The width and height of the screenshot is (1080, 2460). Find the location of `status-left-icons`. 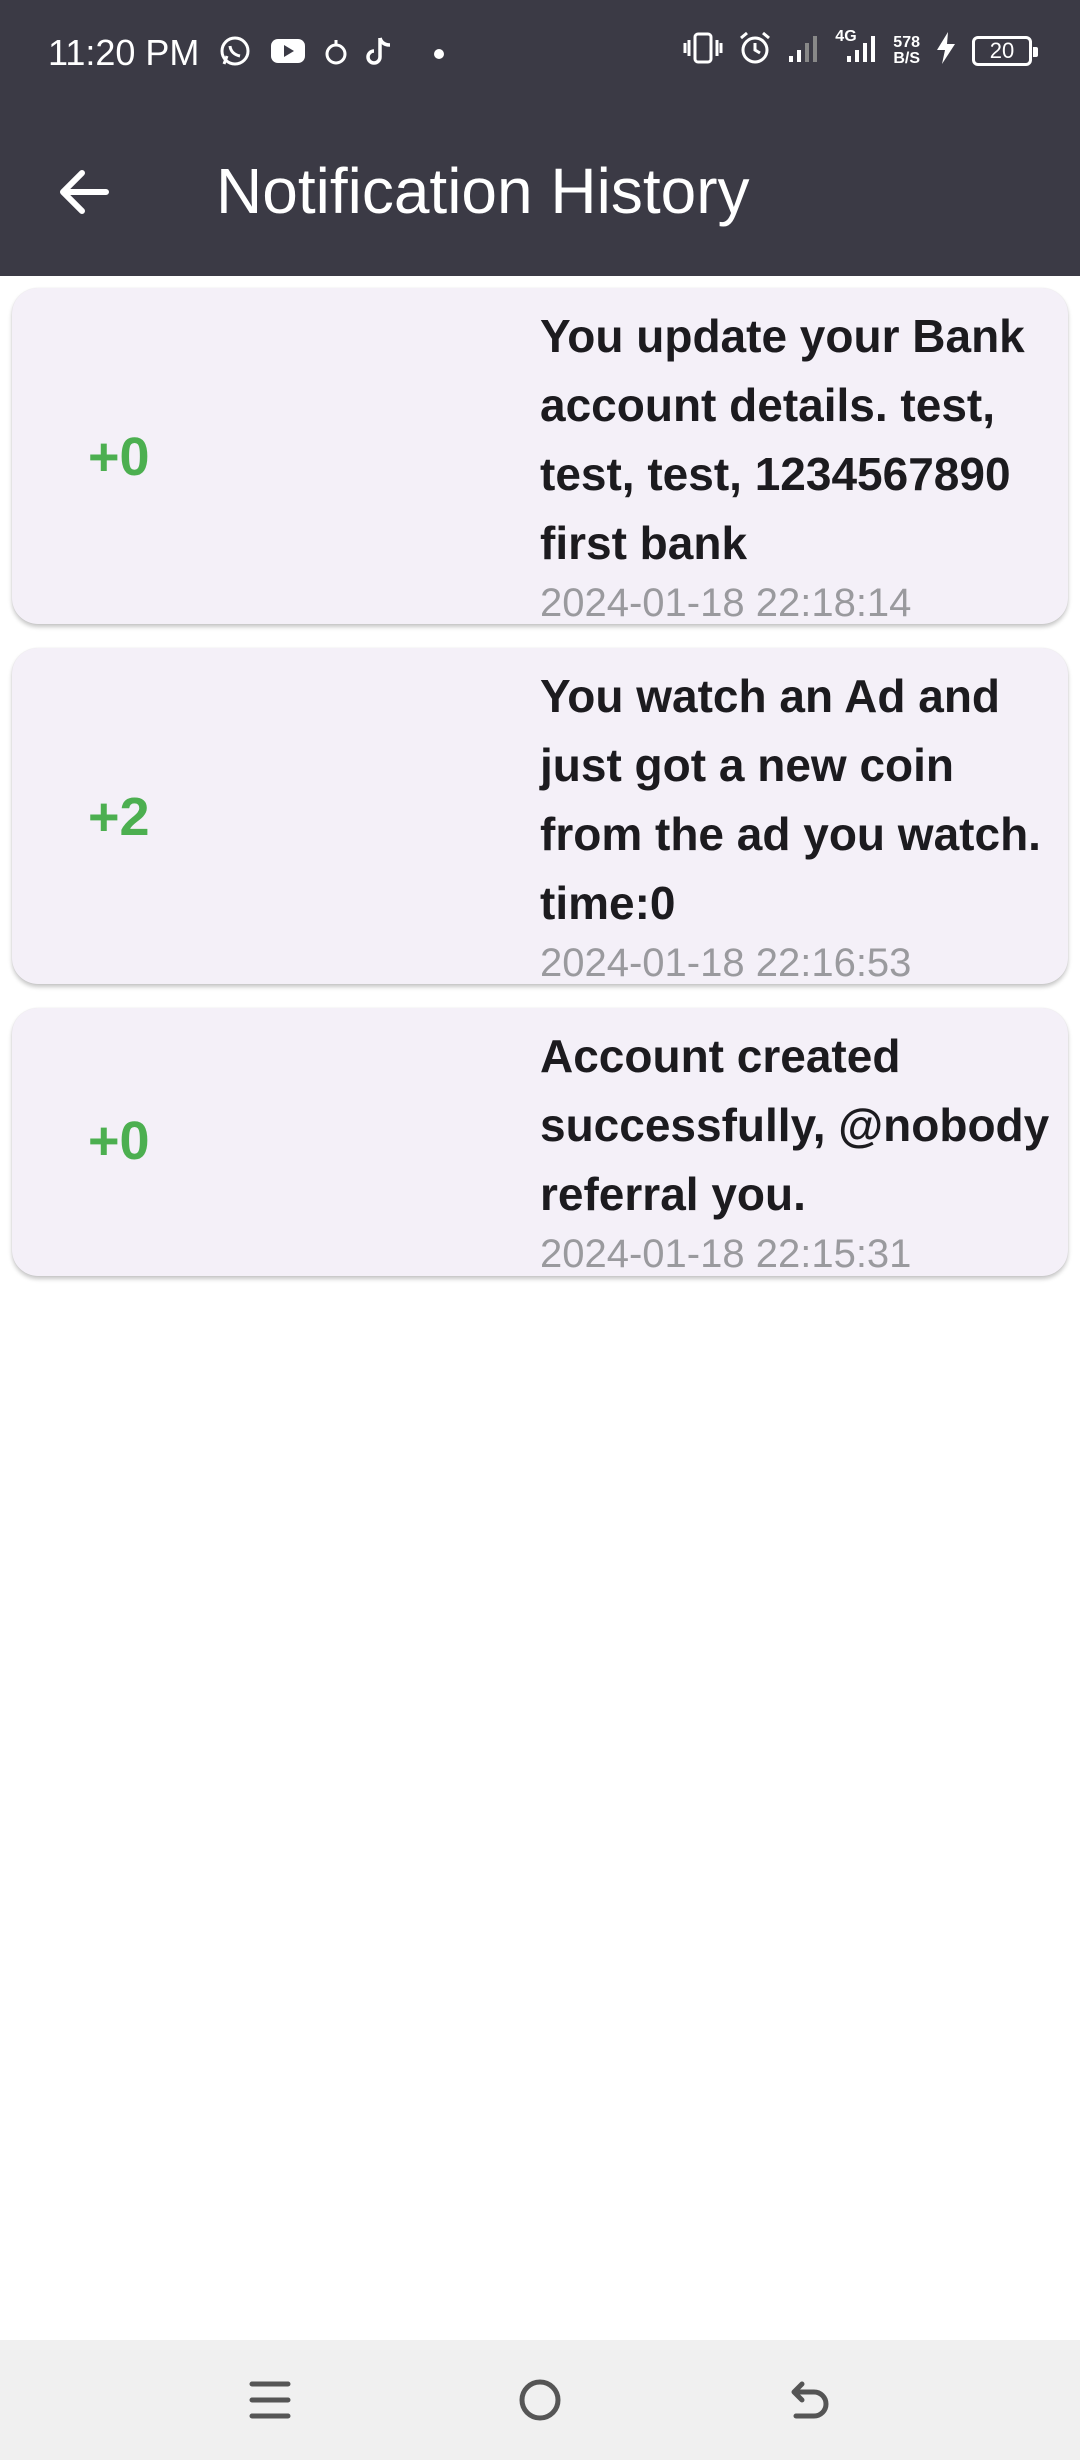

status-left-icons is located at coordinates (331, 53).